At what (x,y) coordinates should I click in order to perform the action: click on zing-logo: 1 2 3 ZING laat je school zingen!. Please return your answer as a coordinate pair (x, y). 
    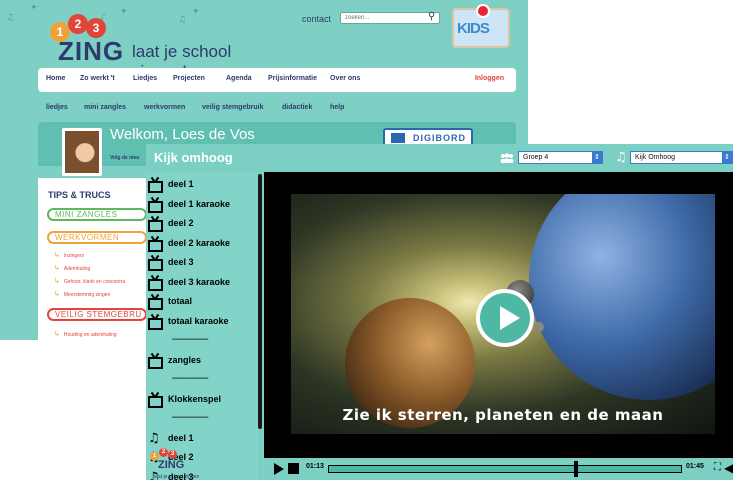
    Looking at the image, I should click on (140, 46).